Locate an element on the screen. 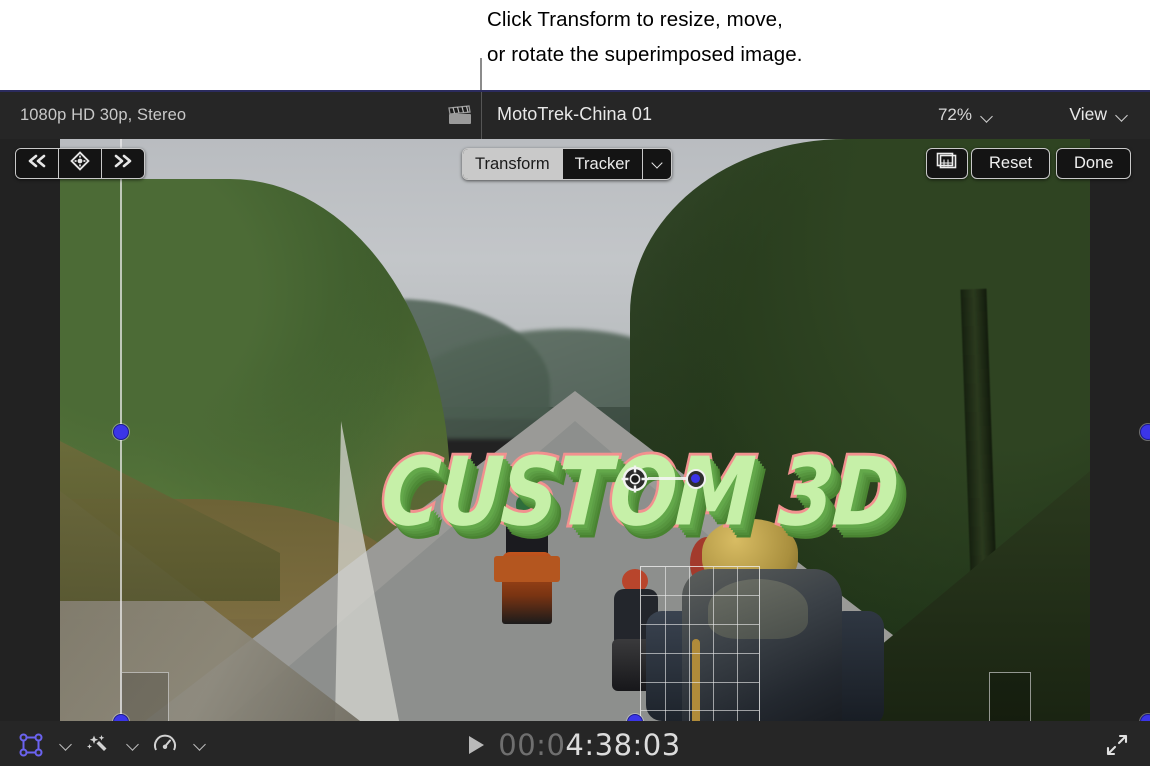  mode-switcher-group: Transform Tracker is located at coordinates (567, 164).